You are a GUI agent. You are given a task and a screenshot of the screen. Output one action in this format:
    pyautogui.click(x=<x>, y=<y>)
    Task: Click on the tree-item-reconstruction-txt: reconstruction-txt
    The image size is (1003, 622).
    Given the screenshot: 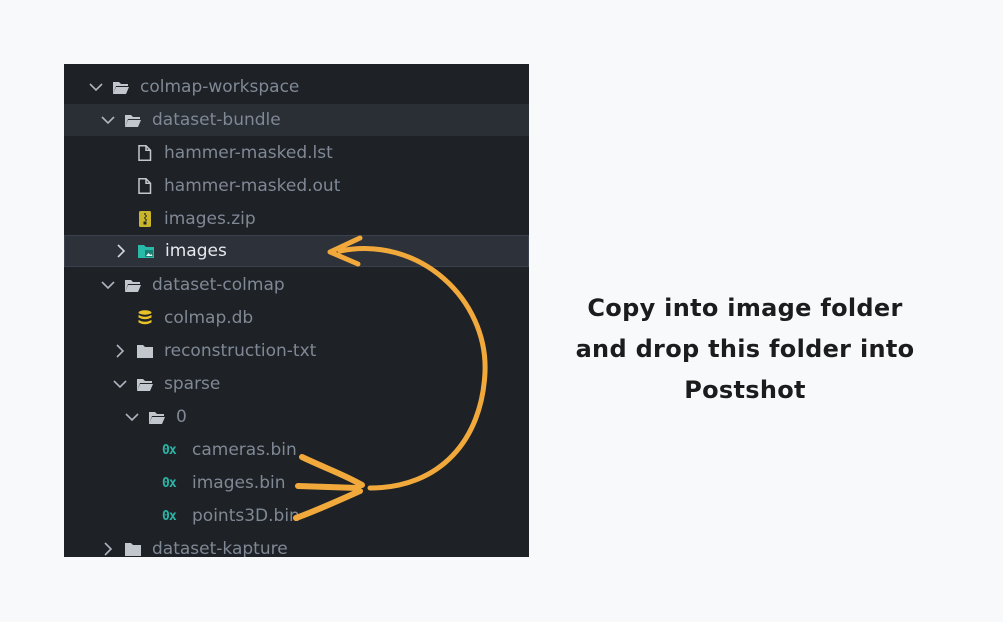 What is the action you would take?
    pyautogui.click(x=296, y=351)
    